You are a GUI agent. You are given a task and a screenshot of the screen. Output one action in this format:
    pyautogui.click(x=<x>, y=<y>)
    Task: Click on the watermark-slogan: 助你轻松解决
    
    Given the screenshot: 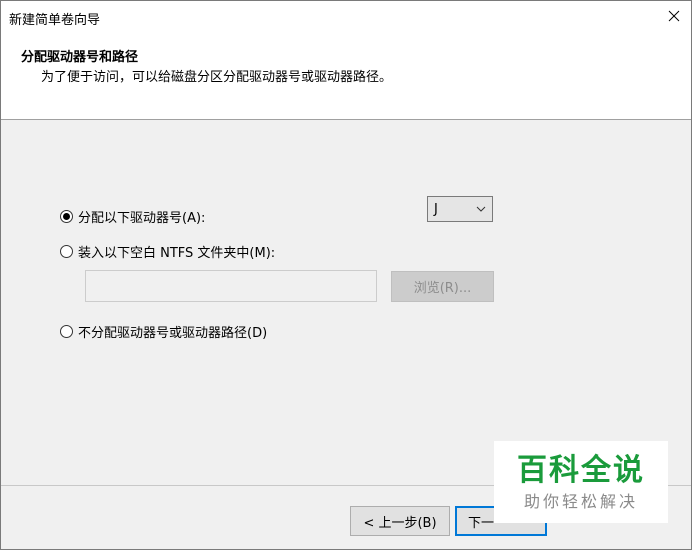 What is the action you would take?
    pyautogui.click(x=580, y=501)
    